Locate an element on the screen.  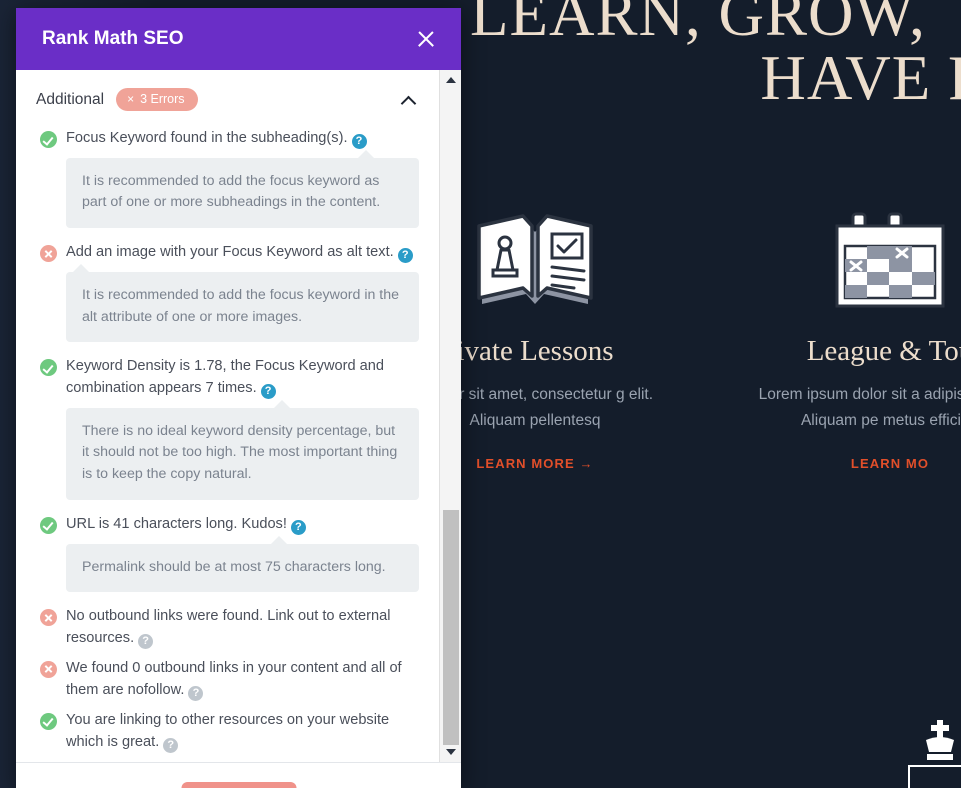
check-row: URL is 41 characters long. Kudos!? is located at coordinates (227, 525).